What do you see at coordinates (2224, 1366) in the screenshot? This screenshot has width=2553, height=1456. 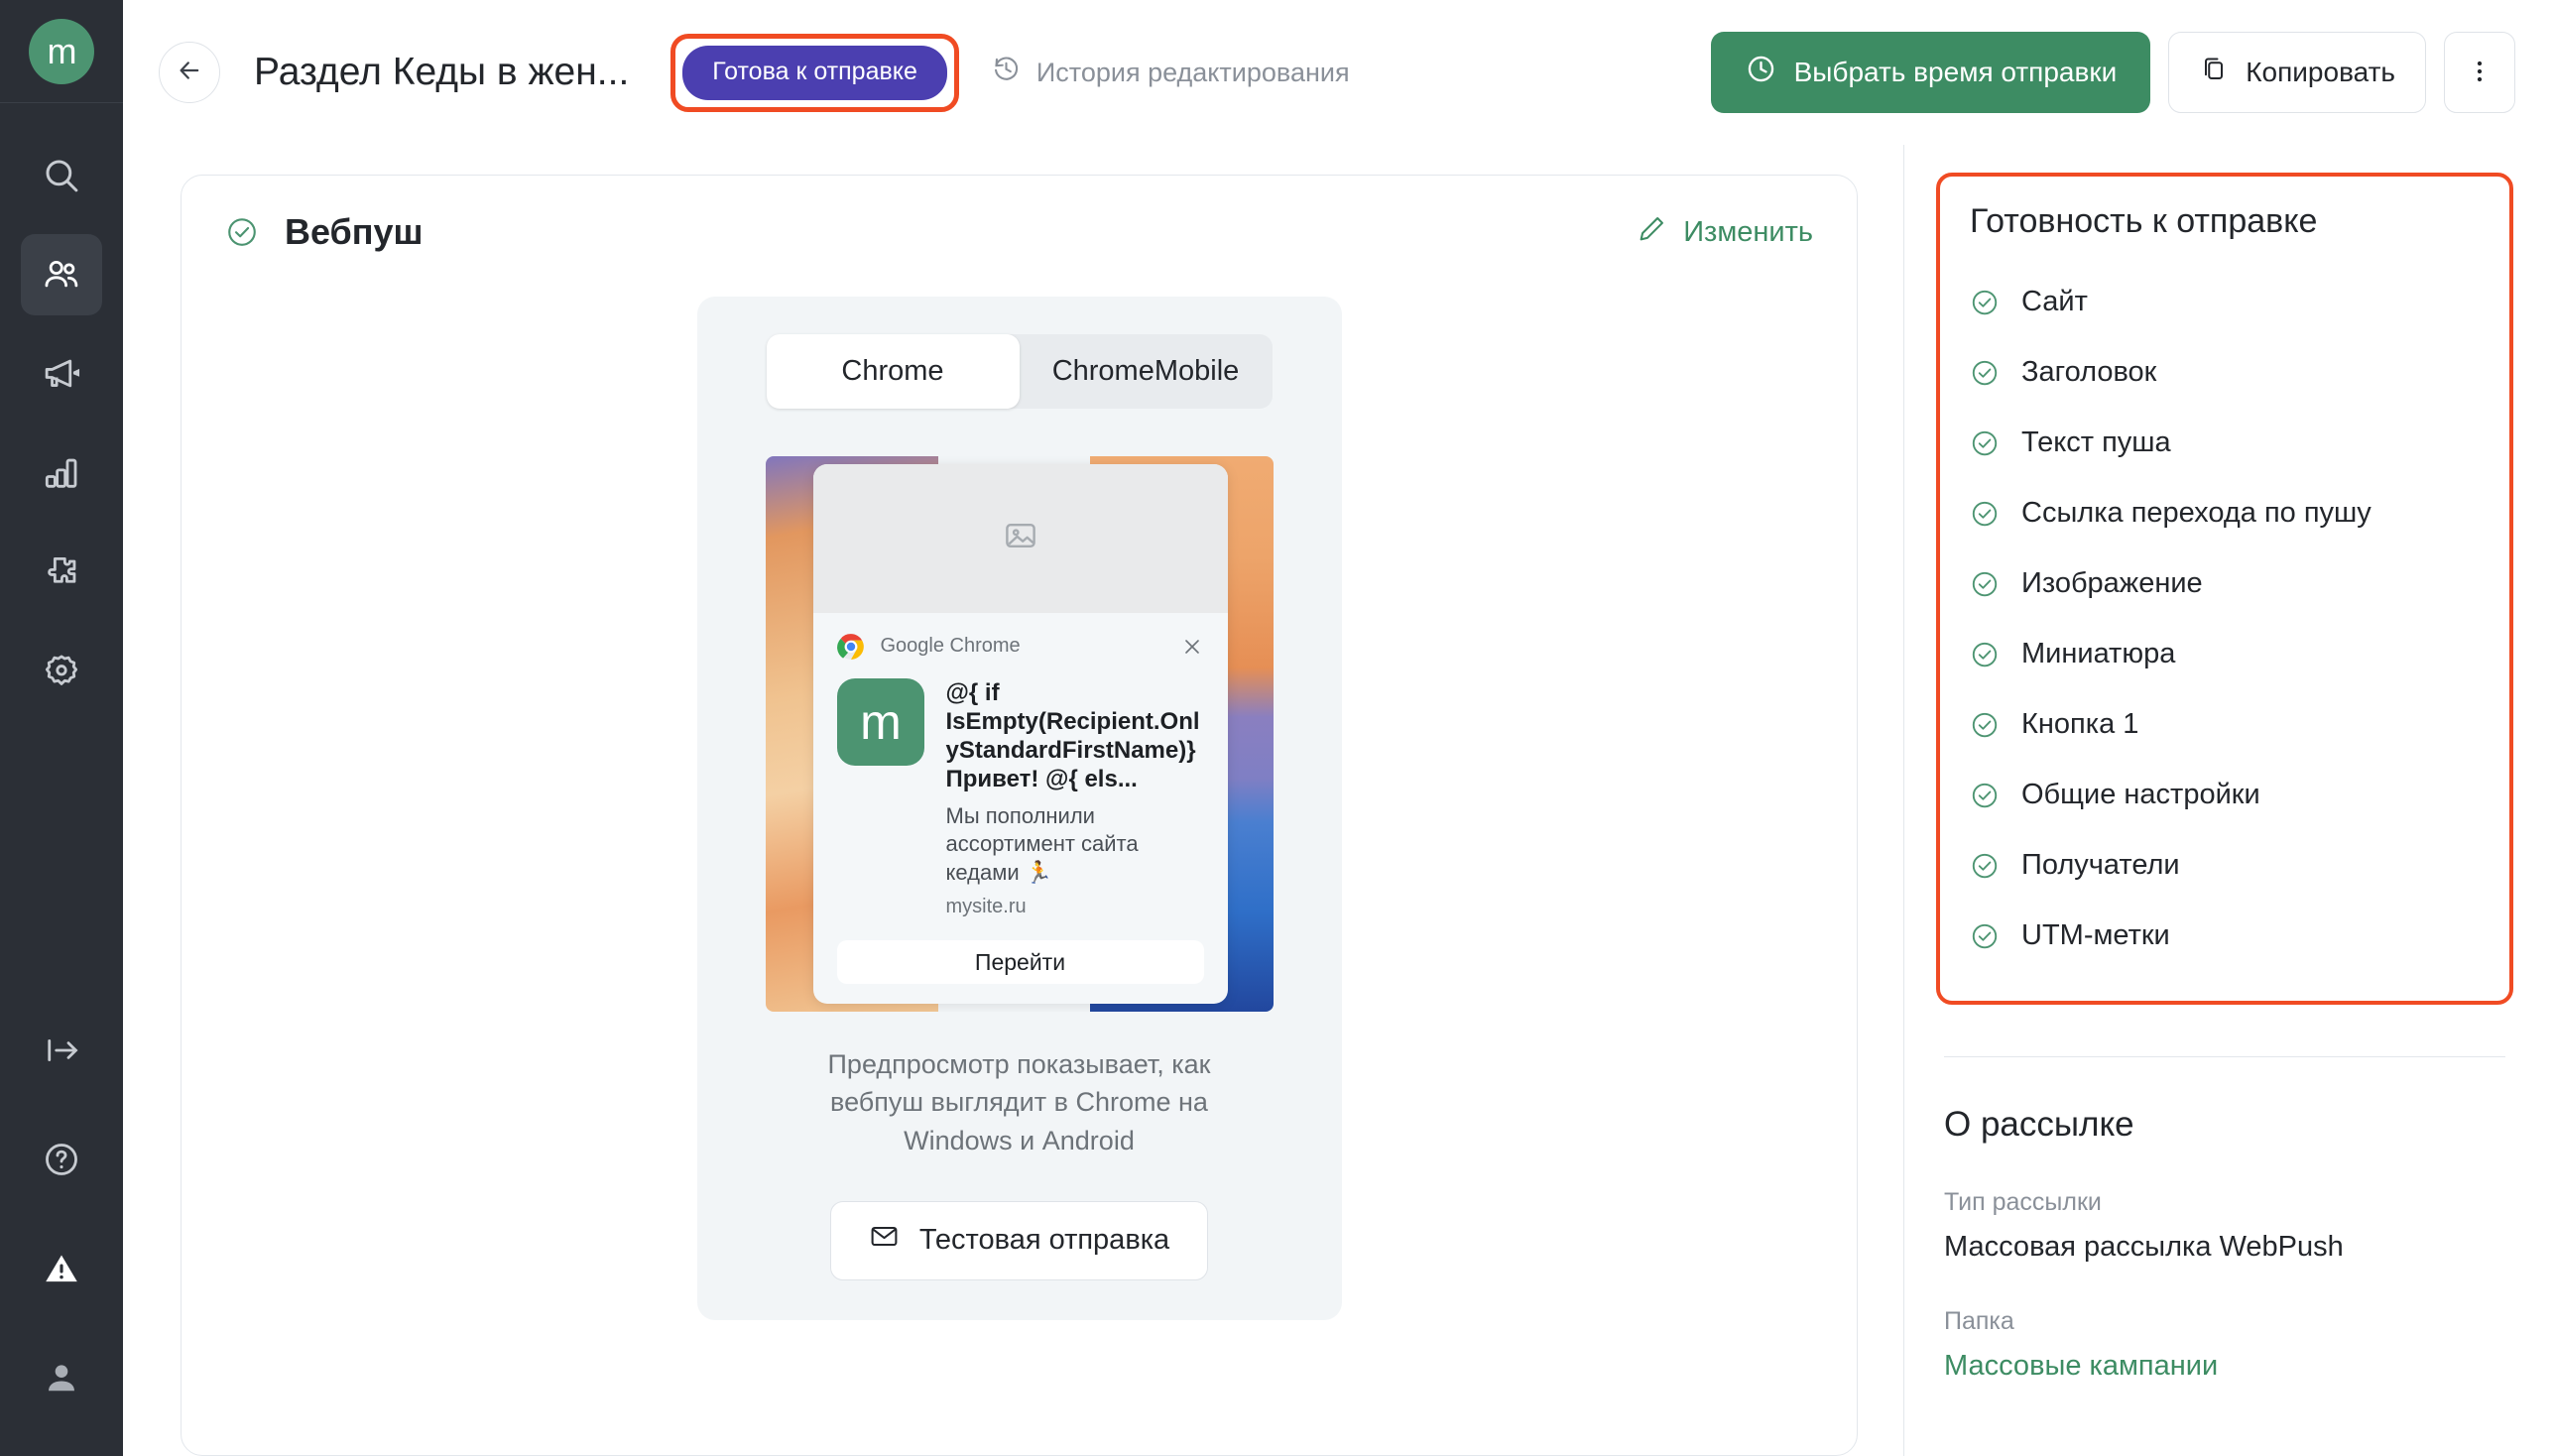 I see `folder-value-link: Массовые кампании` at bounding box center [2224, 1366].